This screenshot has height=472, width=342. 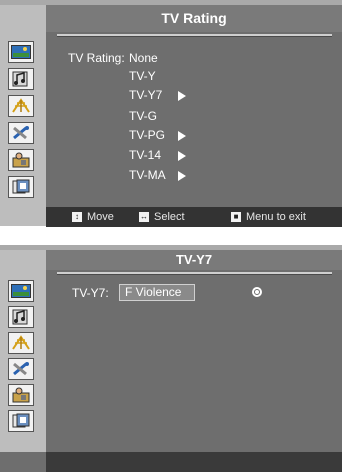 I want to click on menu-item-tv-y: TV-Y, so click(x=142, y=76).